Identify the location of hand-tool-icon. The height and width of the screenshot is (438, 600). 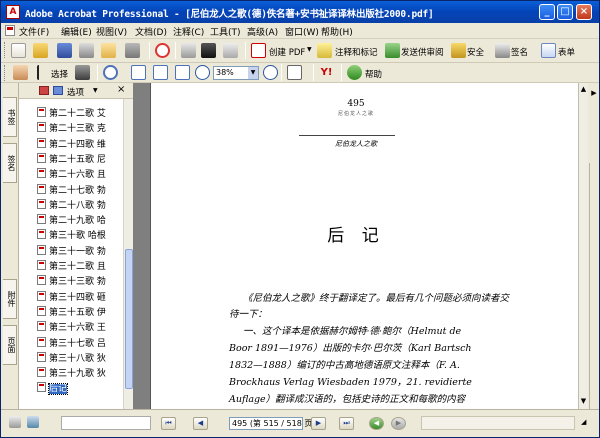
(20, 72).